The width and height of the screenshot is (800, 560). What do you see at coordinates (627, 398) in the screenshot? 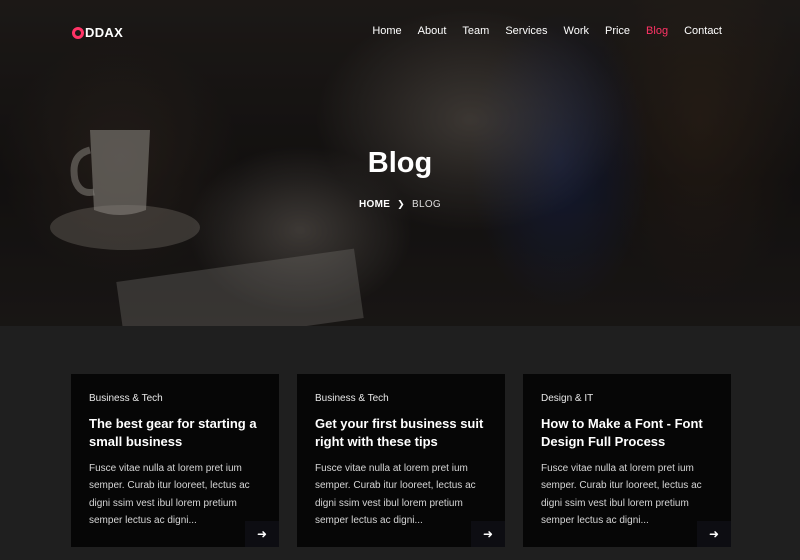
I see `post-category: Design & IT` at bounding box center [627, 398].